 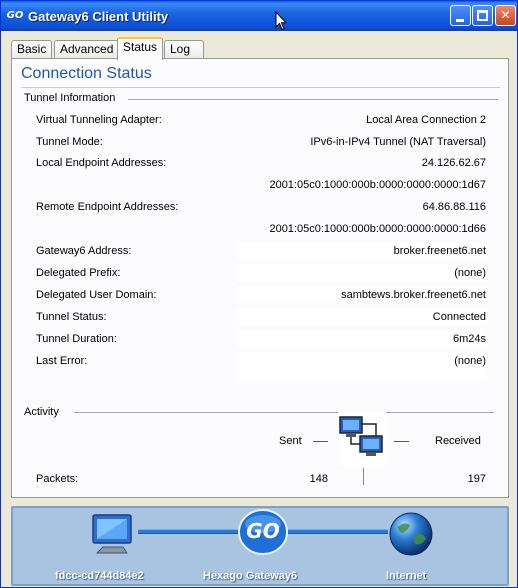 What do you see at coordinates (259, 16) in the screenshot?
I see `title-bar: GO Gateway6 Client Utility ✕` at bounding box center [259, 16].